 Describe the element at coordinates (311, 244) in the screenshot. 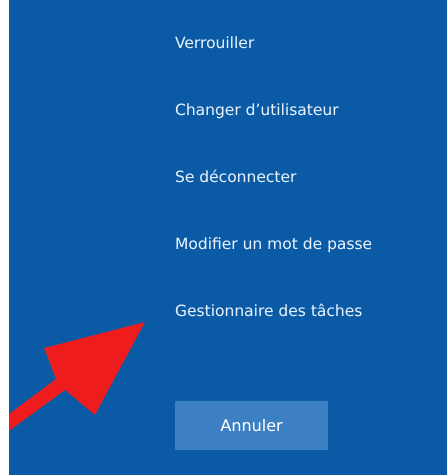

I see `menu-item: Modifier un mot de passe` at that location.